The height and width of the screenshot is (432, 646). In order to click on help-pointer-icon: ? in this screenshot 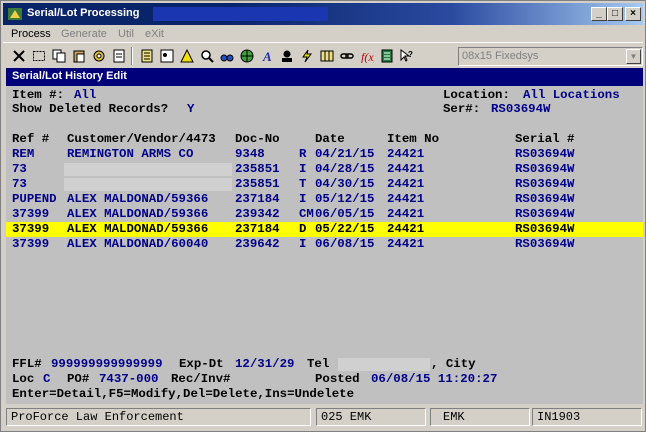, I will do `click(407, 56)`.